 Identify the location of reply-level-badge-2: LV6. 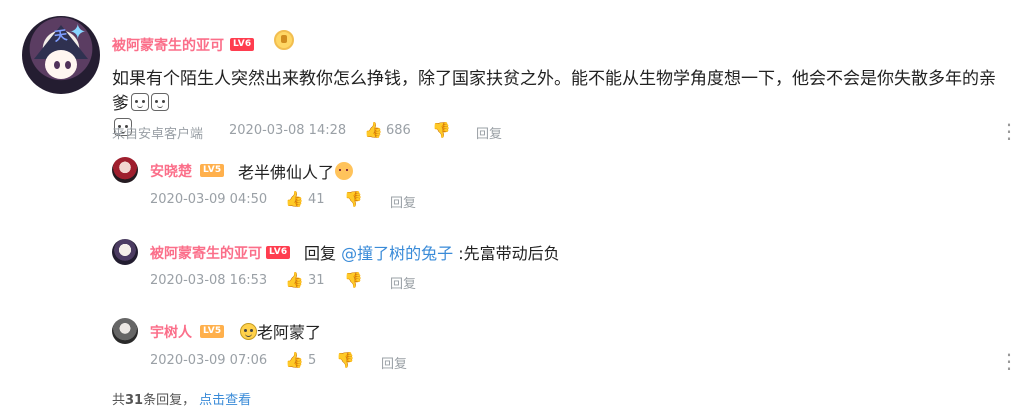
(278, 252).